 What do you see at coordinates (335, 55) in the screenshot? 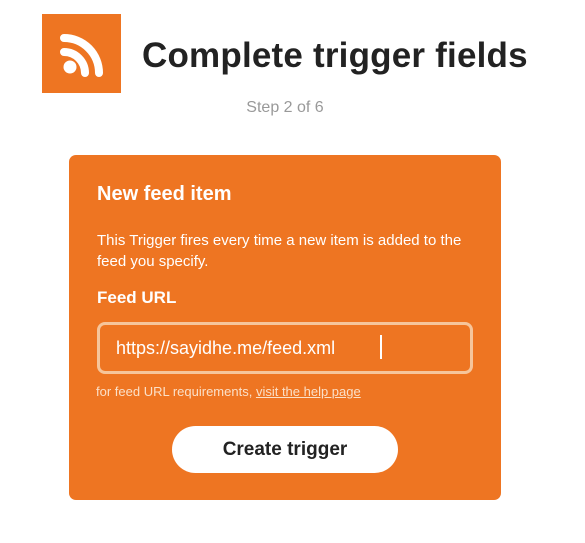
I see `page-title: Complete trigger fields` at bounding box center [335, 55].